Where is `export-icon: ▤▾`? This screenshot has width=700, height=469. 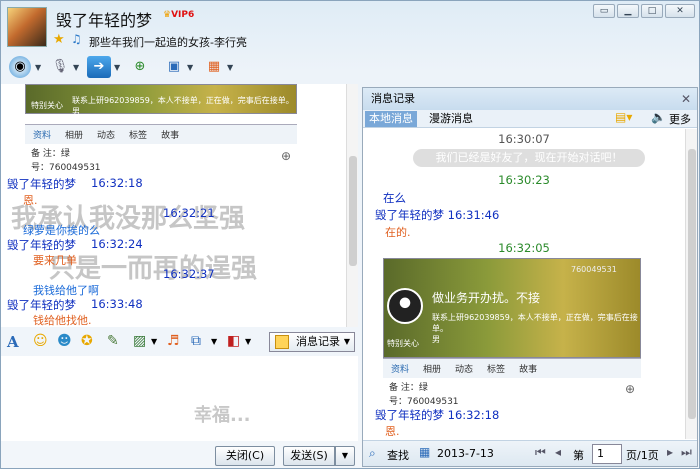
export-icon: ▤▾ is located at coordinates (623, 117).